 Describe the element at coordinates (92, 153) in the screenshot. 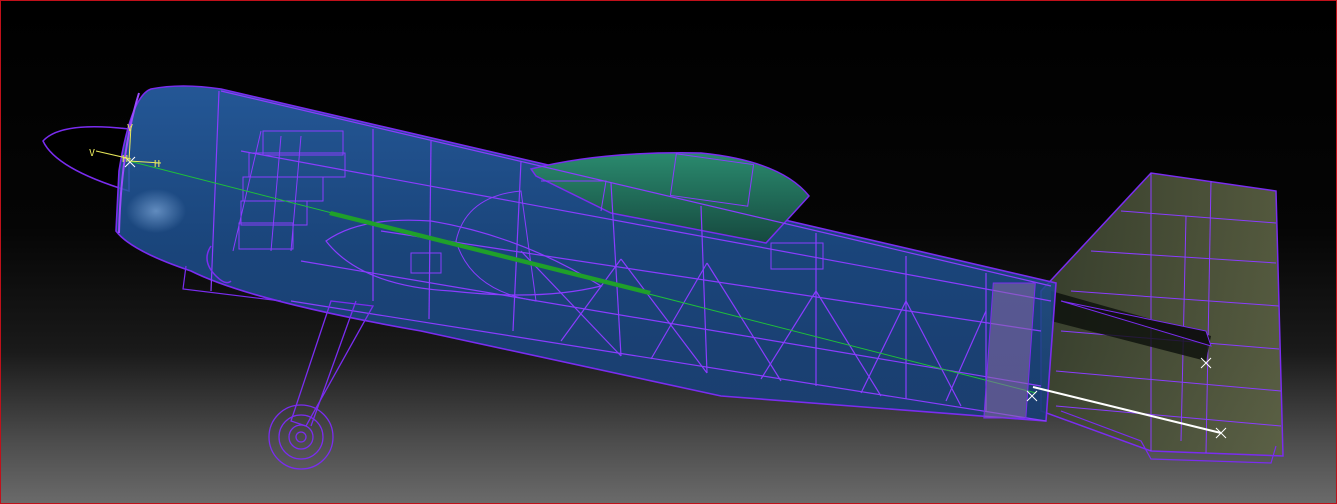

I see `axis-label-v-left: V` at that location.